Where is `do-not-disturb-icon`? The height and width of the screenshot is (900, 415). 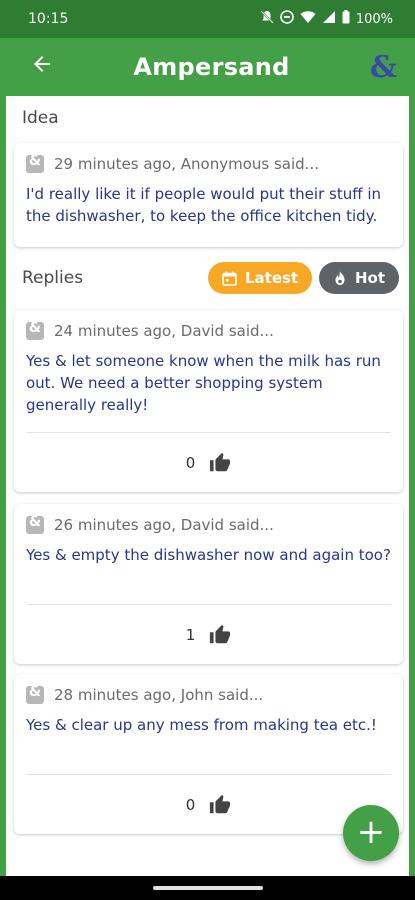 do-not-disturb-icon is located at coordinates (287, 19).